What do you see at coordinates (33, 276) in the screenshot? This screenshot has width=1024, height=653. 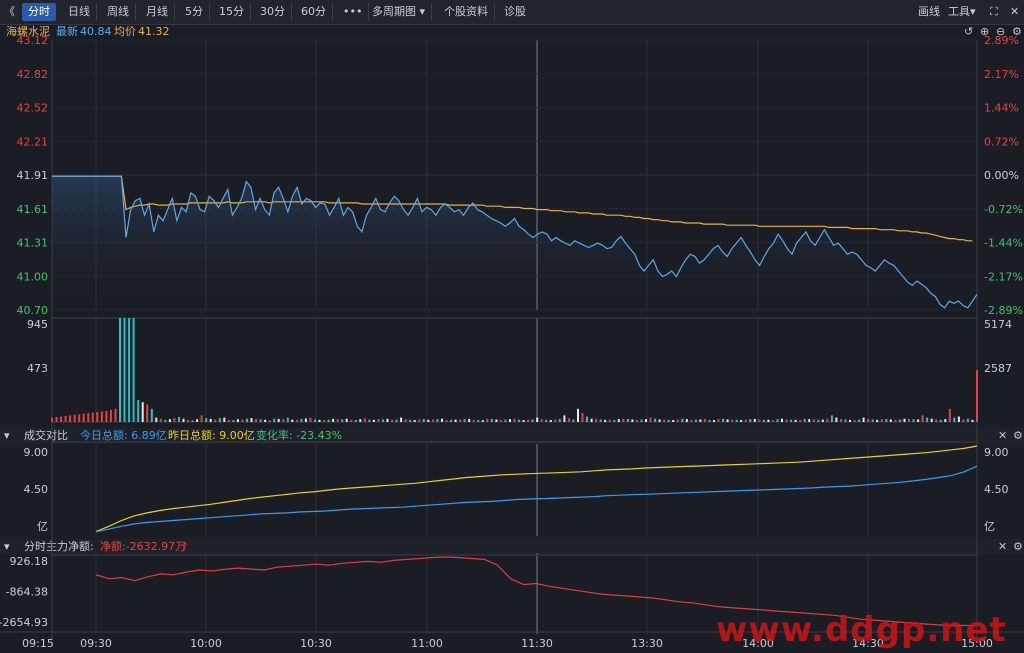 I see `price-tick-label: 41.00` at bounding box center [33, 276].